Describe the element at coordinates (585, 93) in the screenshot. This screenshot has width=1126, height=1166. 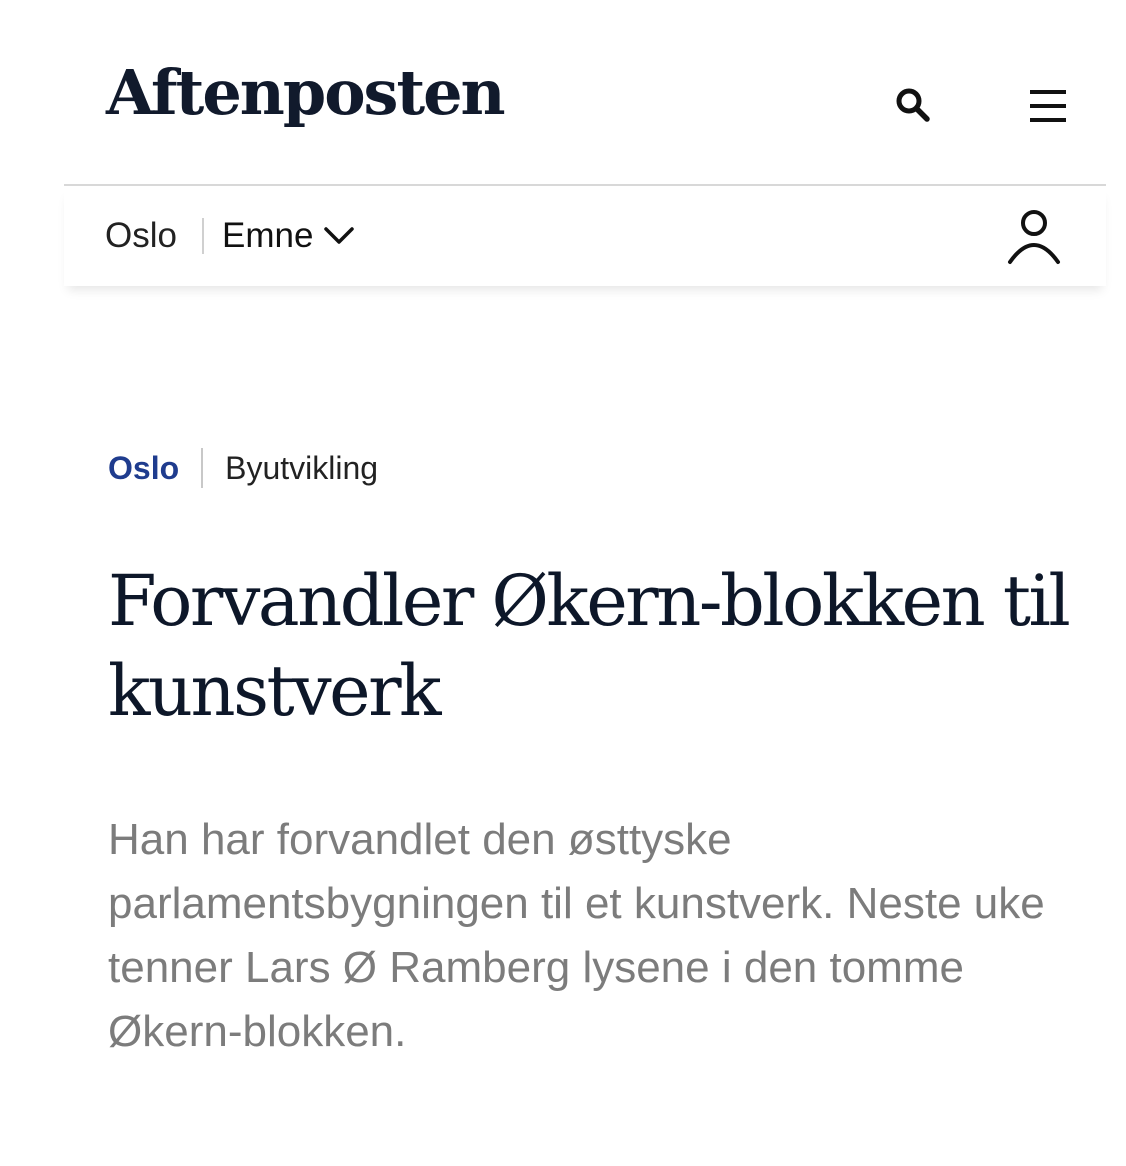
I see `site-header: Aftenposten` at that location.